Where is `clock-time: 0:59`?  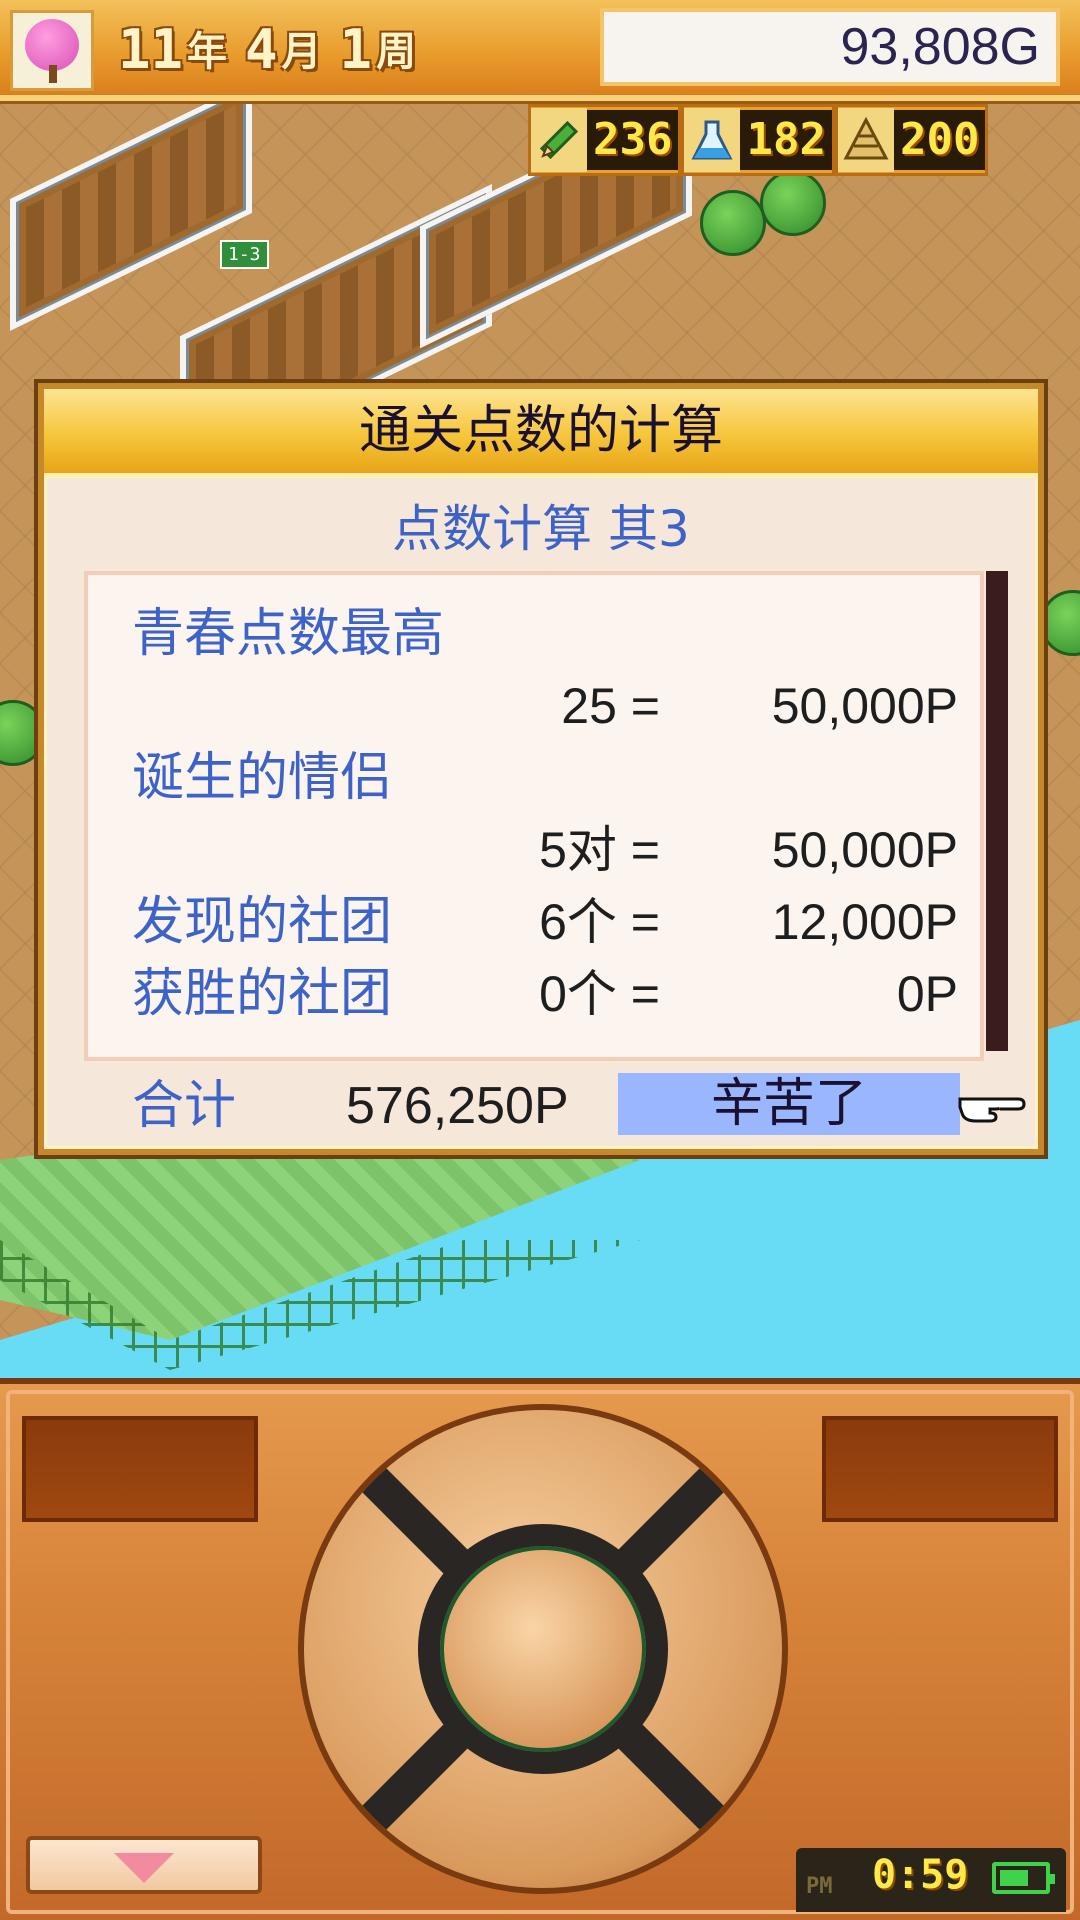 clock-time: 0:59 is located at coordinates (920, 1875).